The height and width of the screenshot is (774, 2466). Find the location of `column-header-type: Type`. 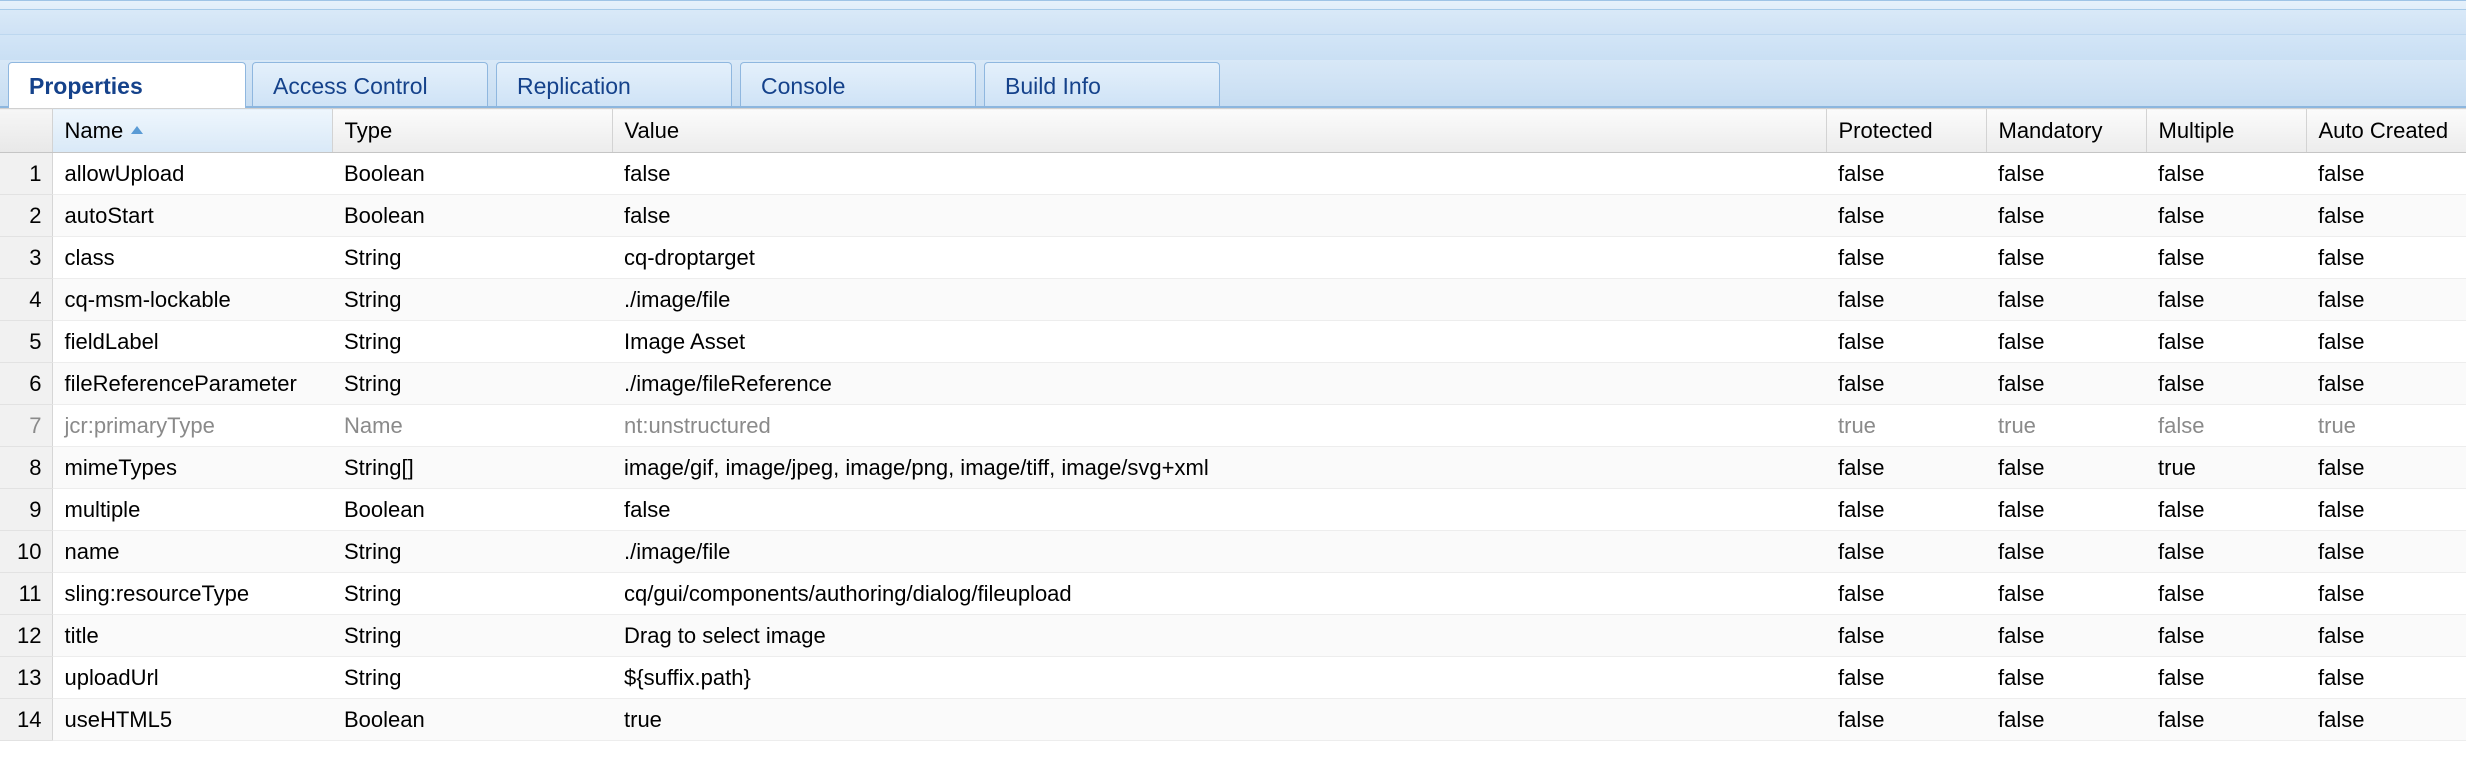

column-header-type: Type is located at coordinates (472, 130).